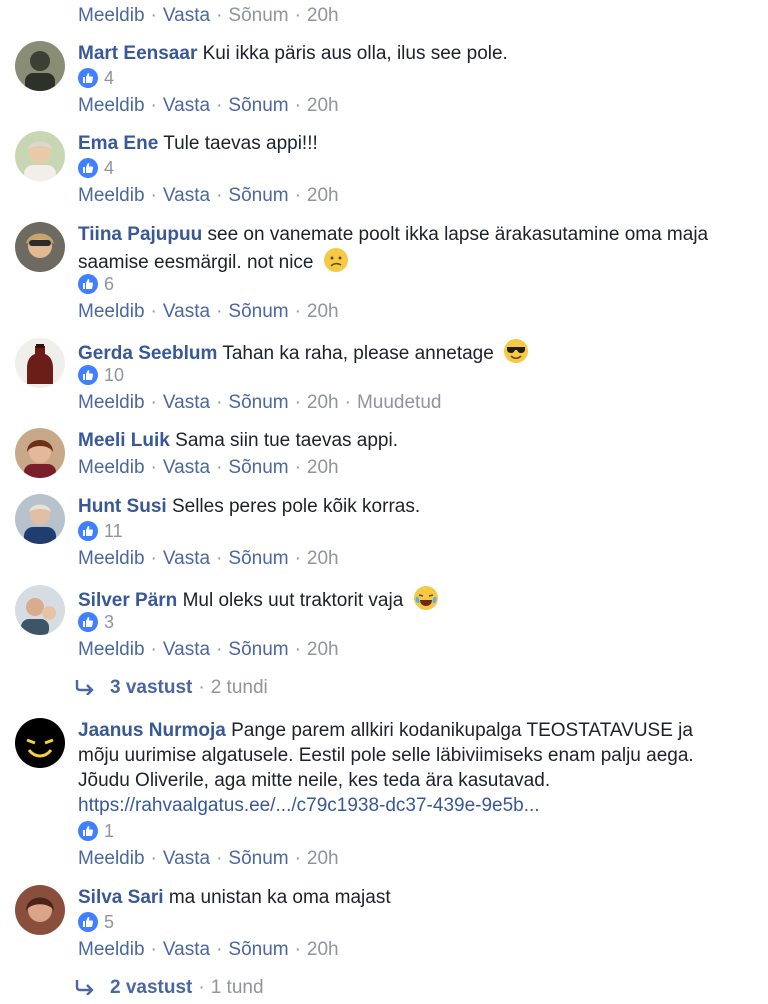  What do you see at coordinates (121, 897) in the screenshot?
I see `comment-author: Silva Sari` at bounding box center [121, 897].